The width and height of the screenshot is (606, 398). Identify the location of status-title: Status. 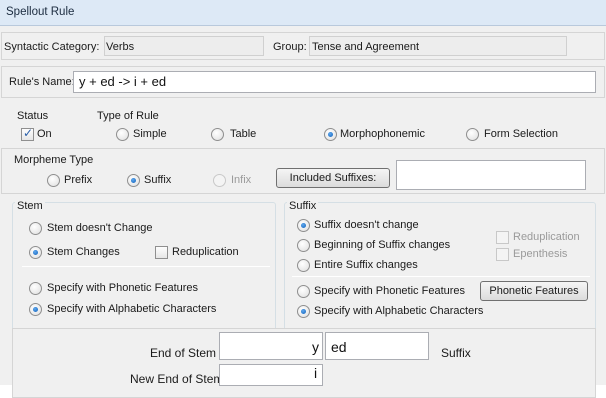
(33, 116).